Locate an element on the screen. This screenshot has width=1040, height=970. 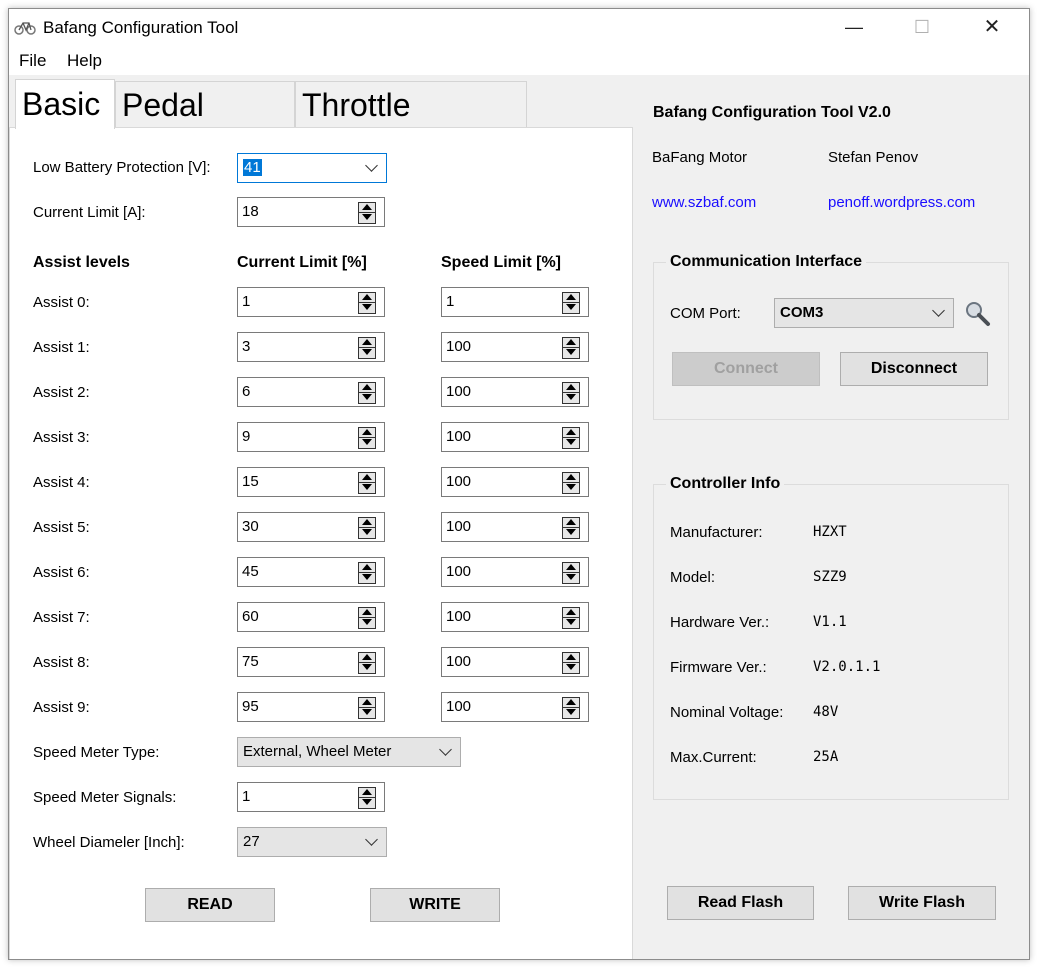
assist-current-limit-spinner-value: 45 is located at coordinates (250, 571).